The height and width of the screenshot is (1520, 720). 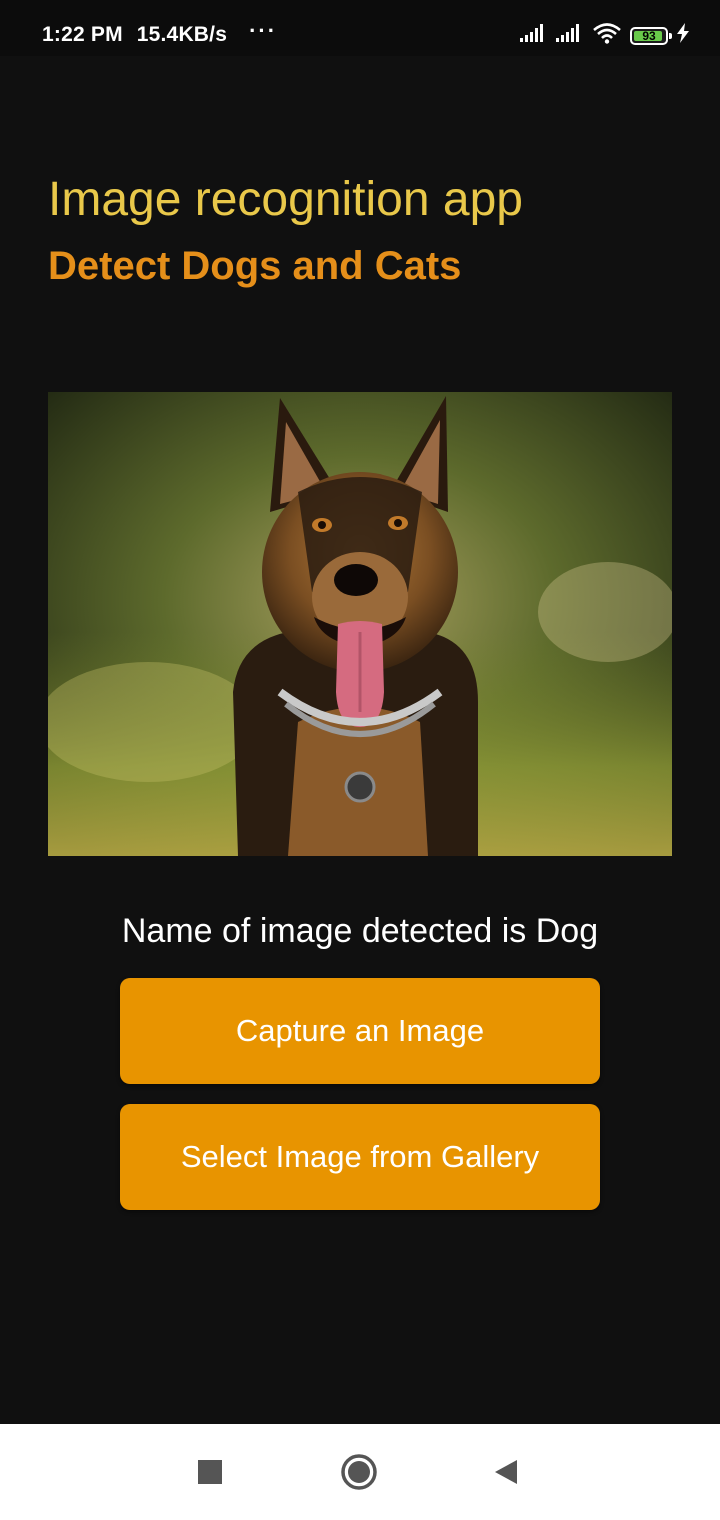 I want to click on navigation-bar, so click(x=360, y=1472).